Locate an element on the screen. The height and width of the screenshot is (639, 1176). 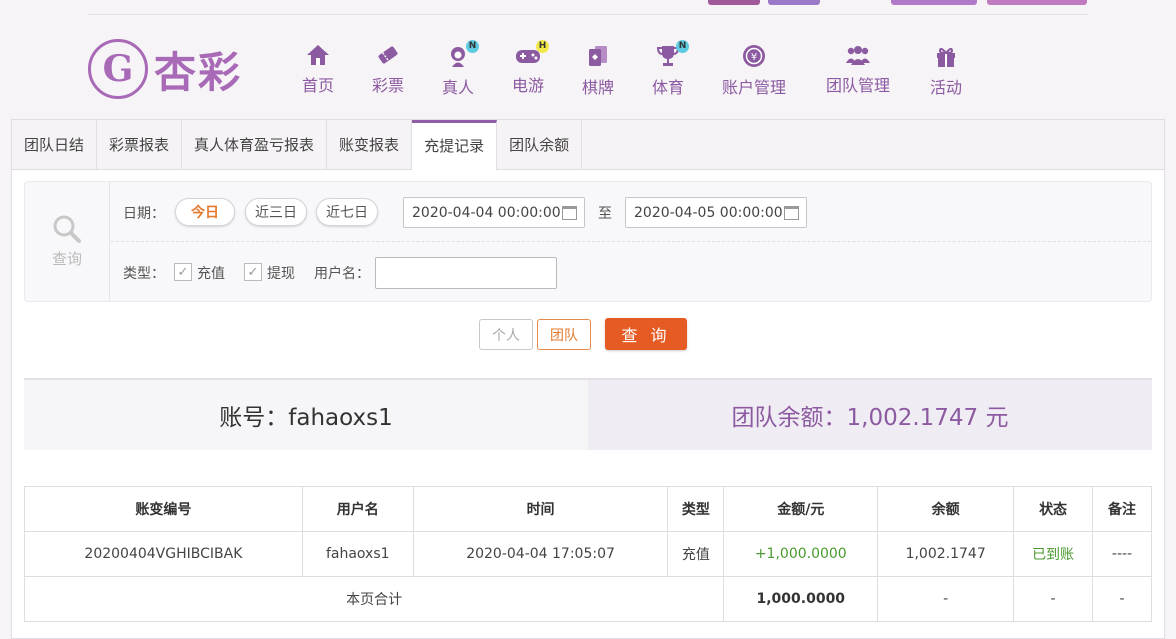
page-total-status: - is located at coordinates (1053, 599).